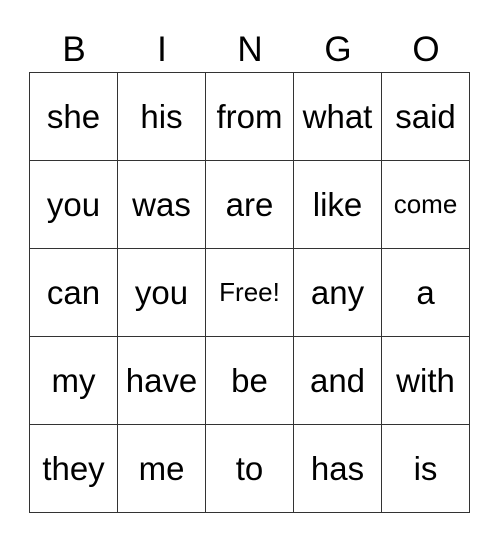 The width and height of the screenshot is (500, 544). Describe the element at coordinates (250, 381) in the screenshot. I see `bingo-cell: be` at that location.